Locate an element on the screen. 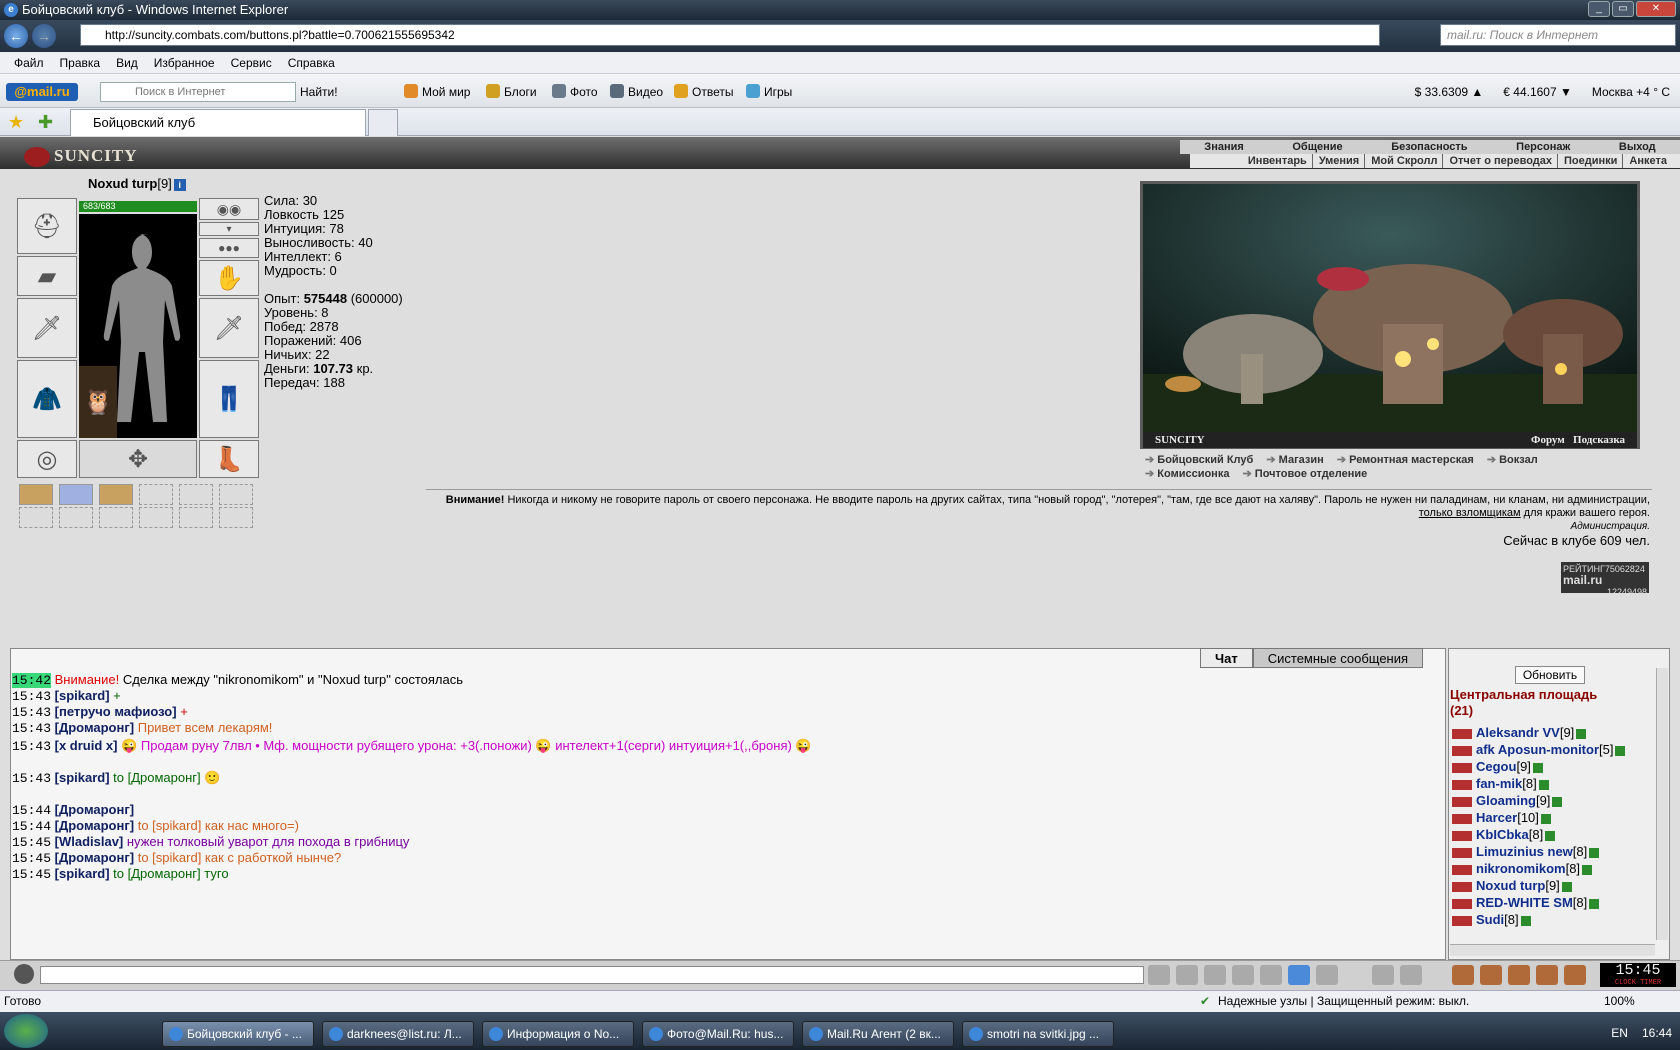 This screenshot has width=1680, height=1050. eraser-icon is located at coordinates (1187, 975).